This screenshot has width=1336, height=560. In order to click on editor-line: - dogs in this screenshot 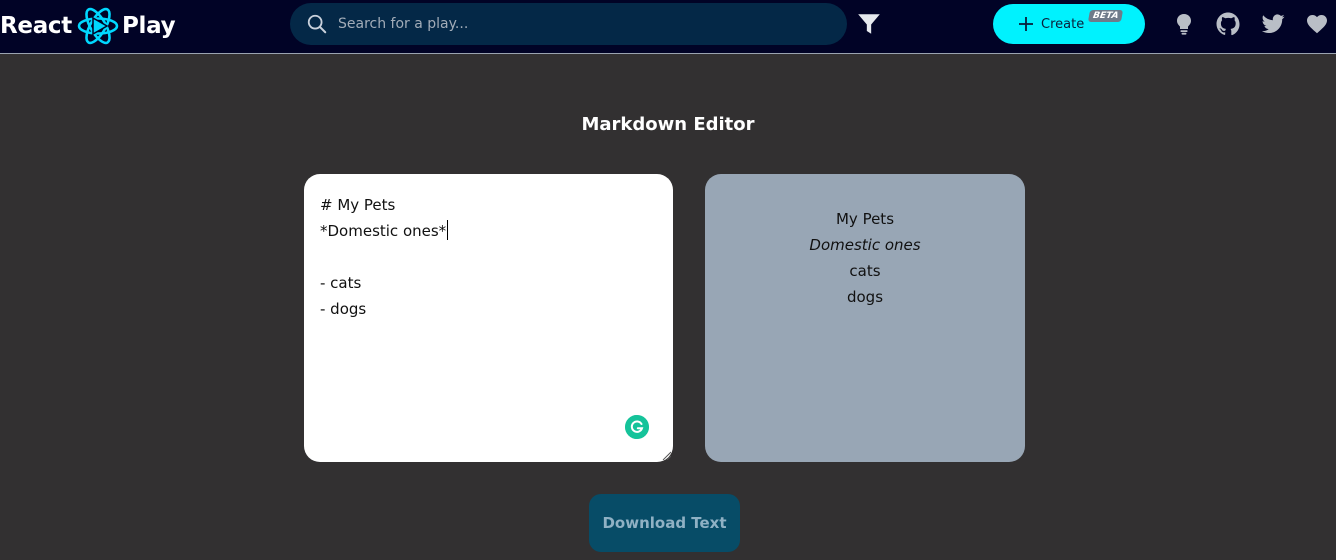, I will do `click(343, 309)`.